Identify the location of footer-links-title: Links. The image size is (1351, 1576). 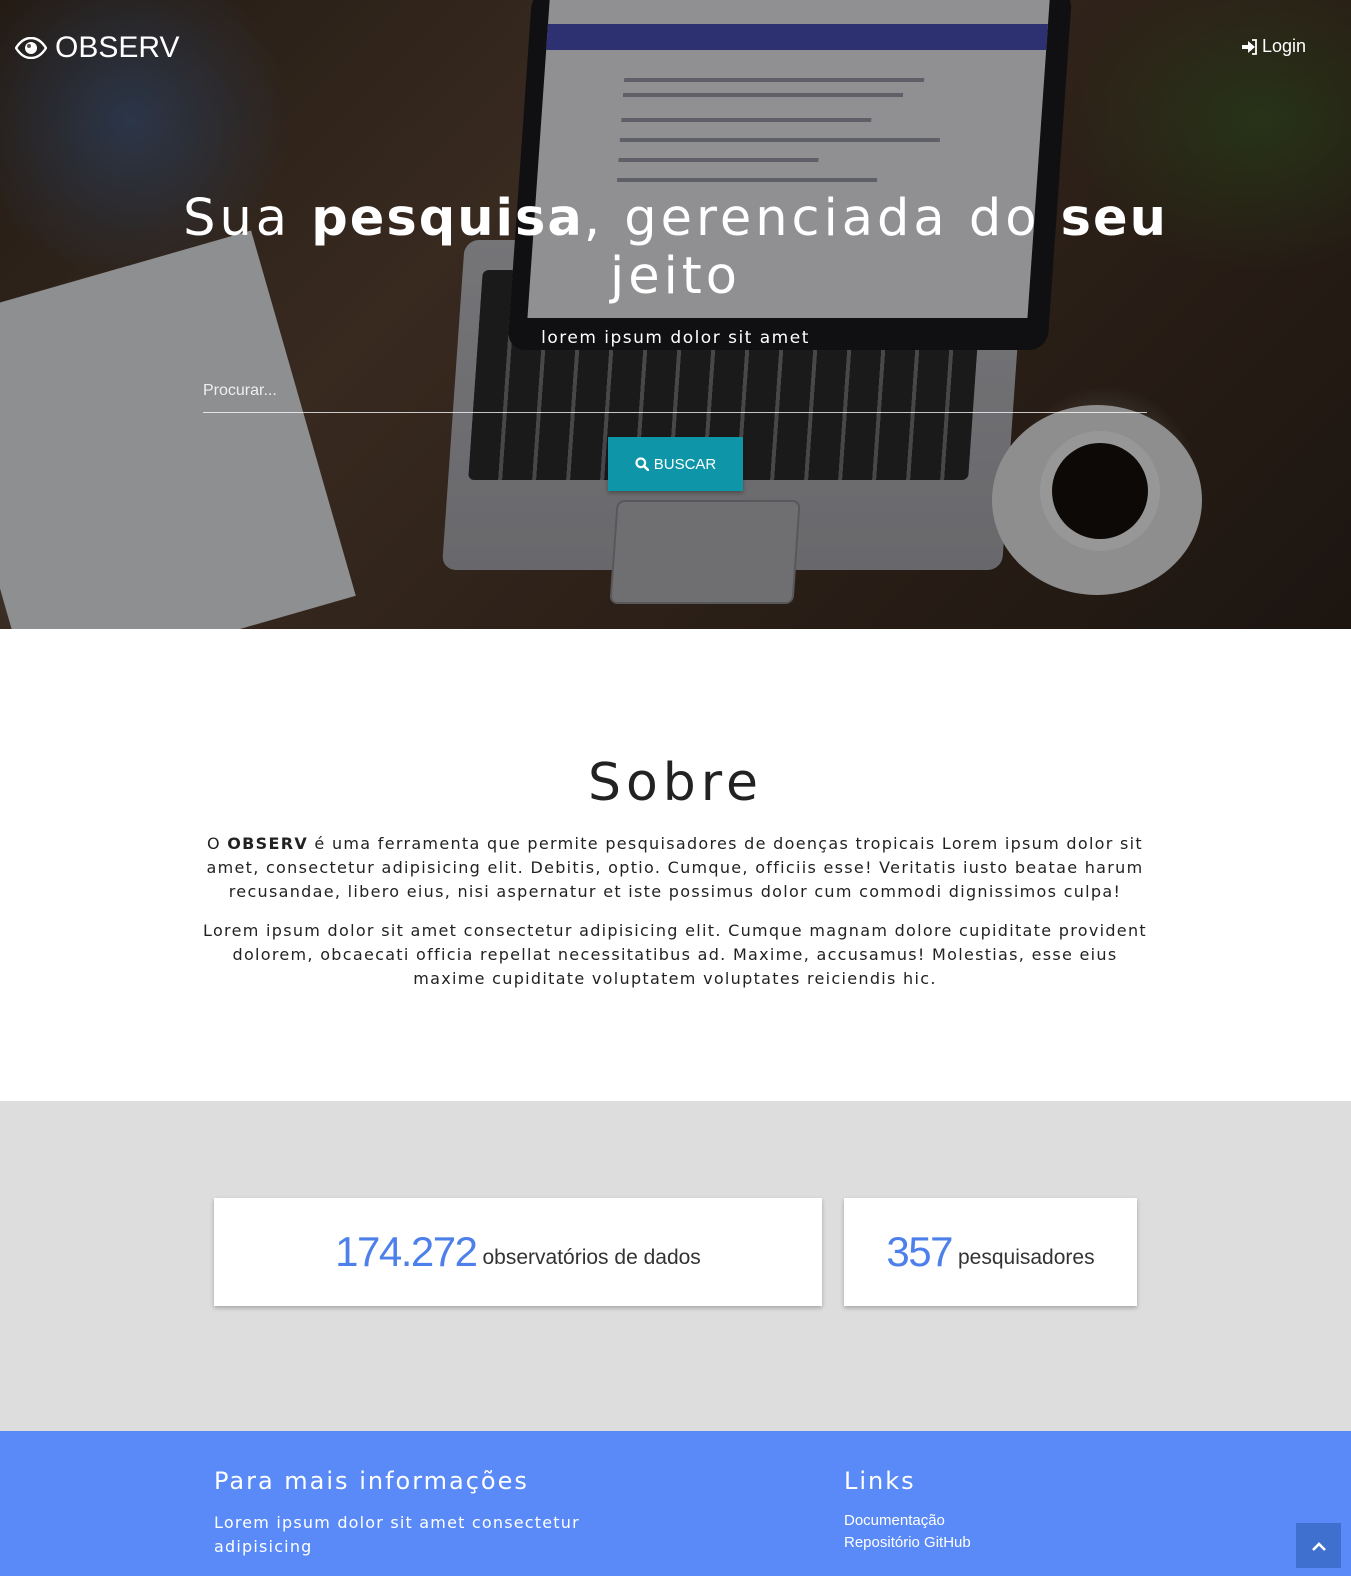
(880, 1481).